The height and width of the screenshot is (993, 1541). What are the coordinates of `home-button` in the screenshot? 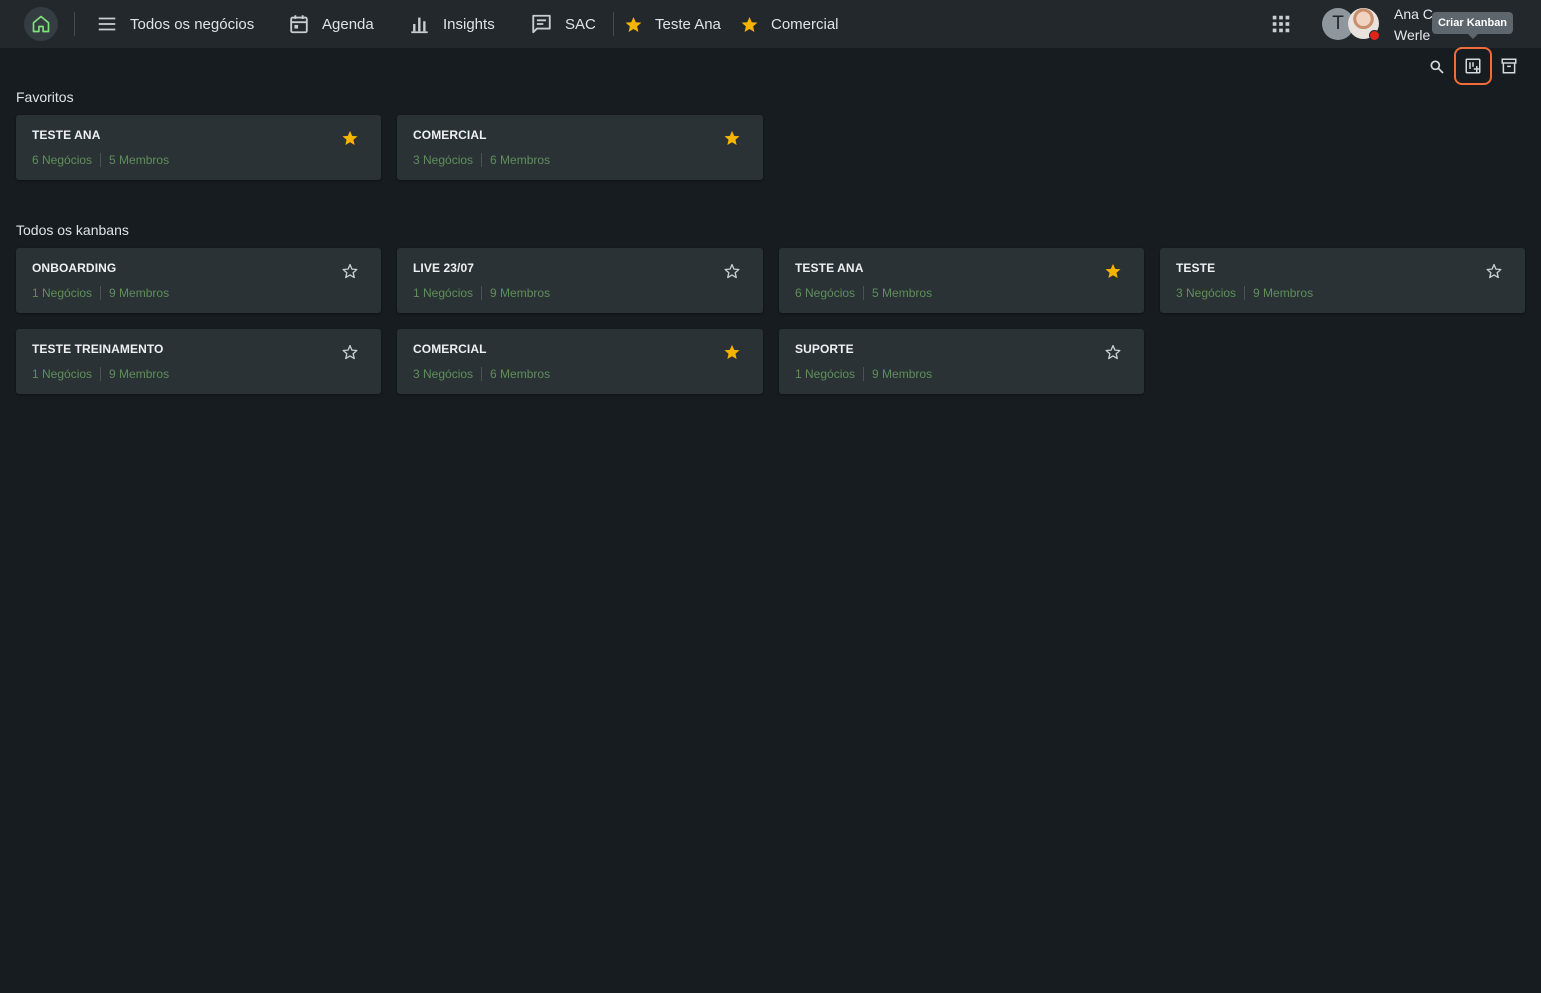 It's located at (41, 24).